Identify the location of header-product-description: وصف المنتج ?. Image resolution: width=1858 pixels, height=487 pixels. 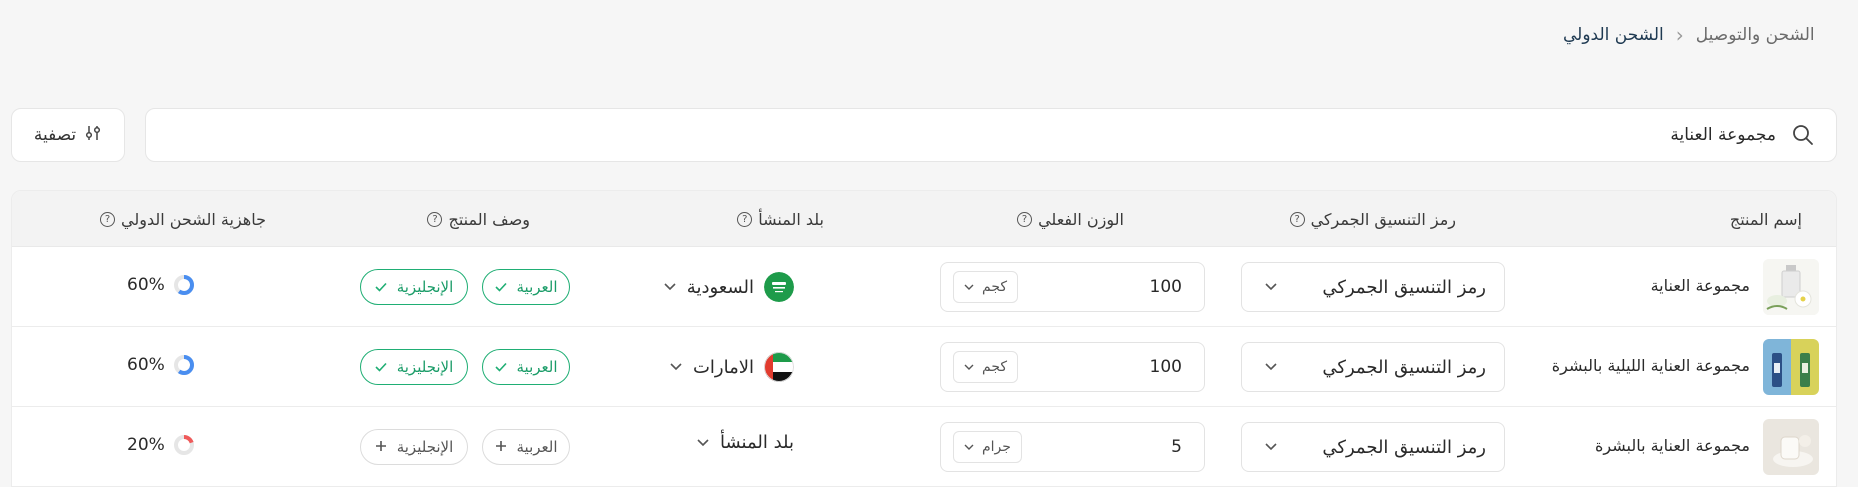
(478, 219).